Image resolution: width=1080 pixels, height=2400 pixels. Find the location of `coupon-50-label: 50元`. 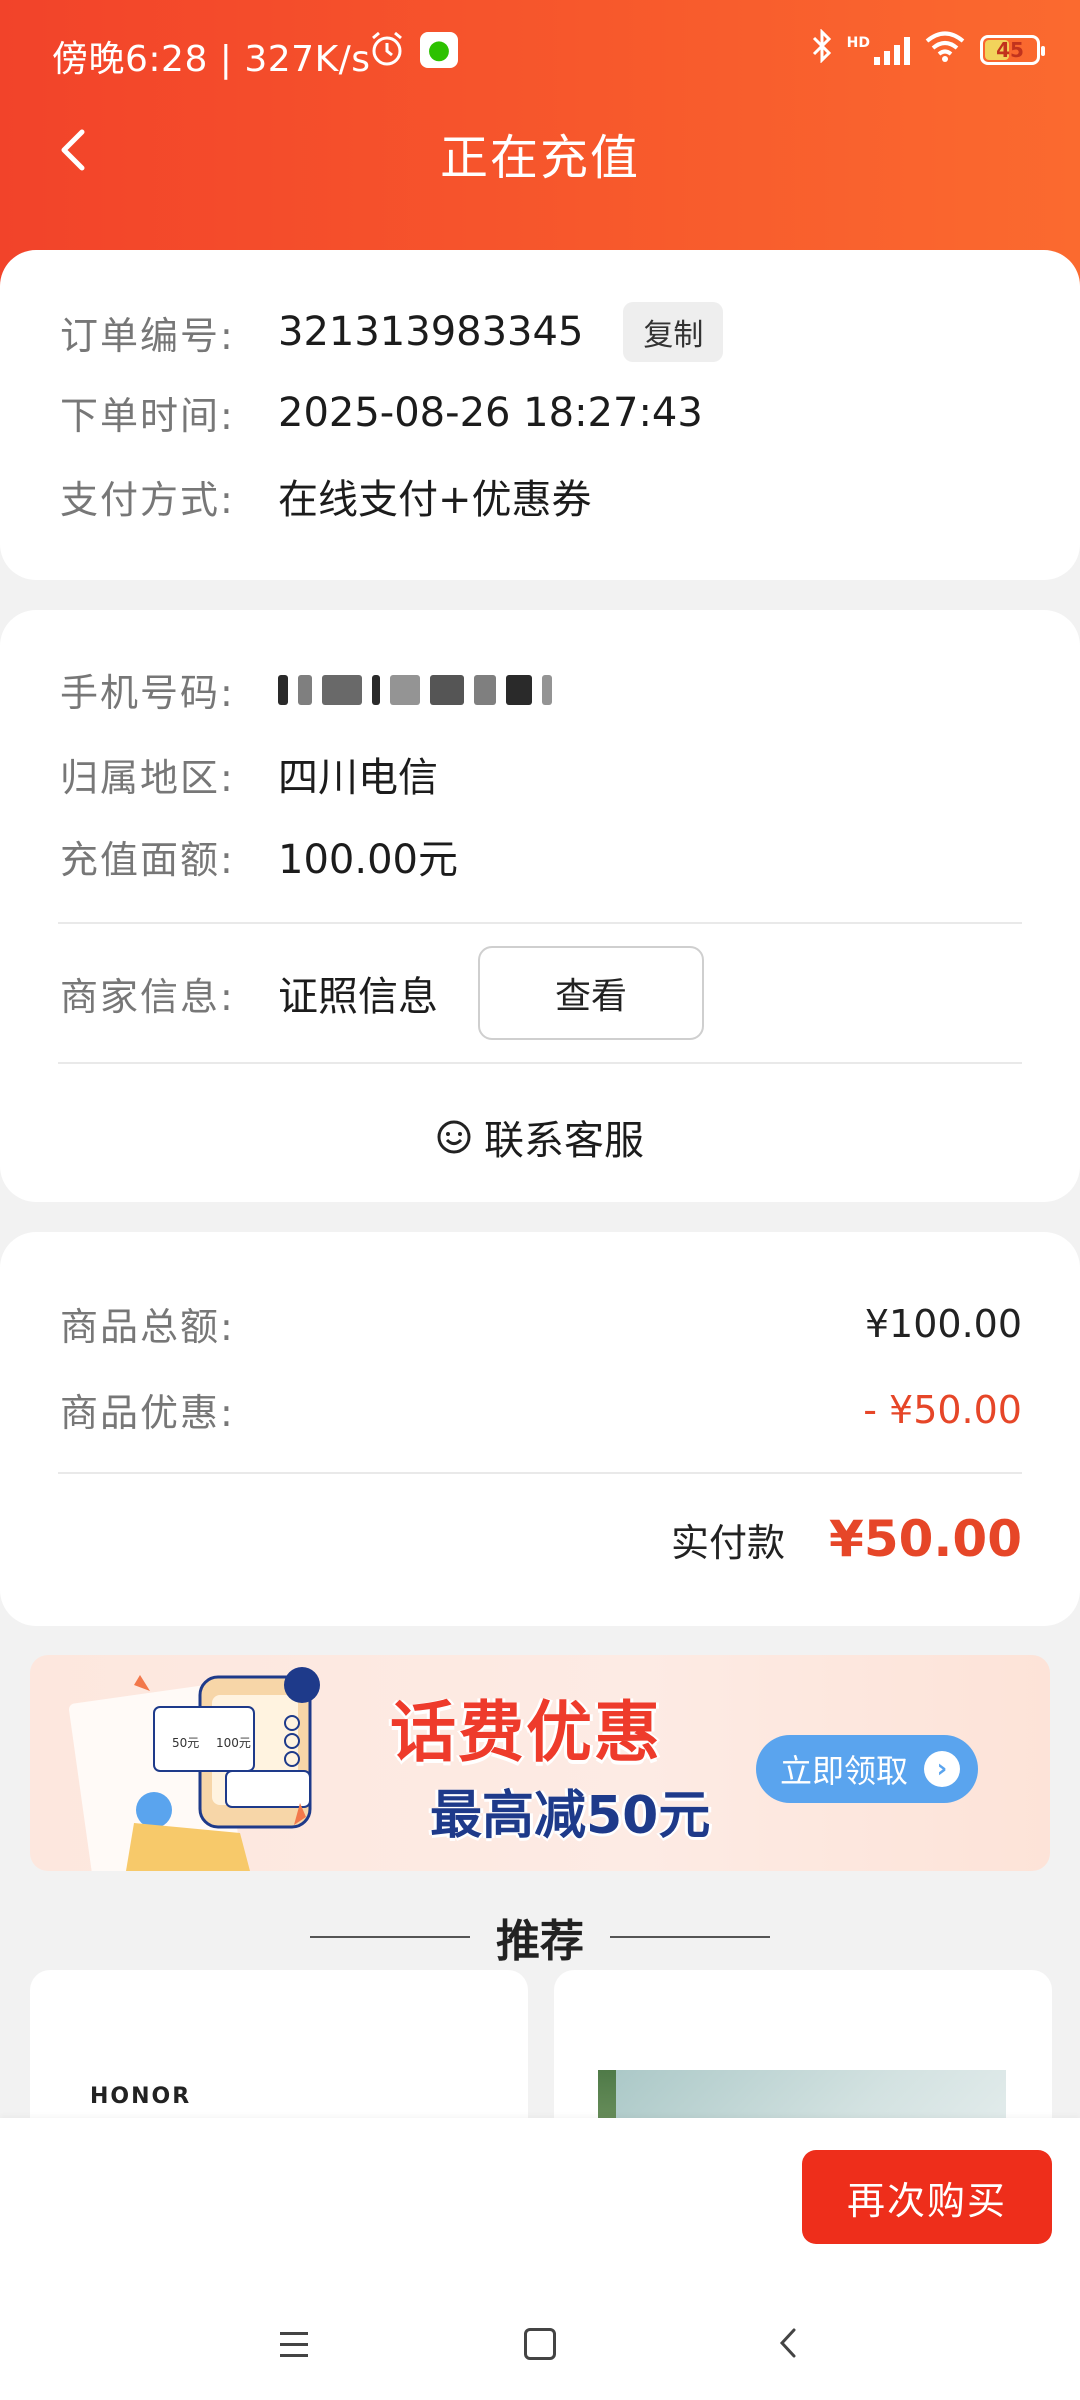

coupon-50-label: 50元 is located at coordinates (185, 1743).